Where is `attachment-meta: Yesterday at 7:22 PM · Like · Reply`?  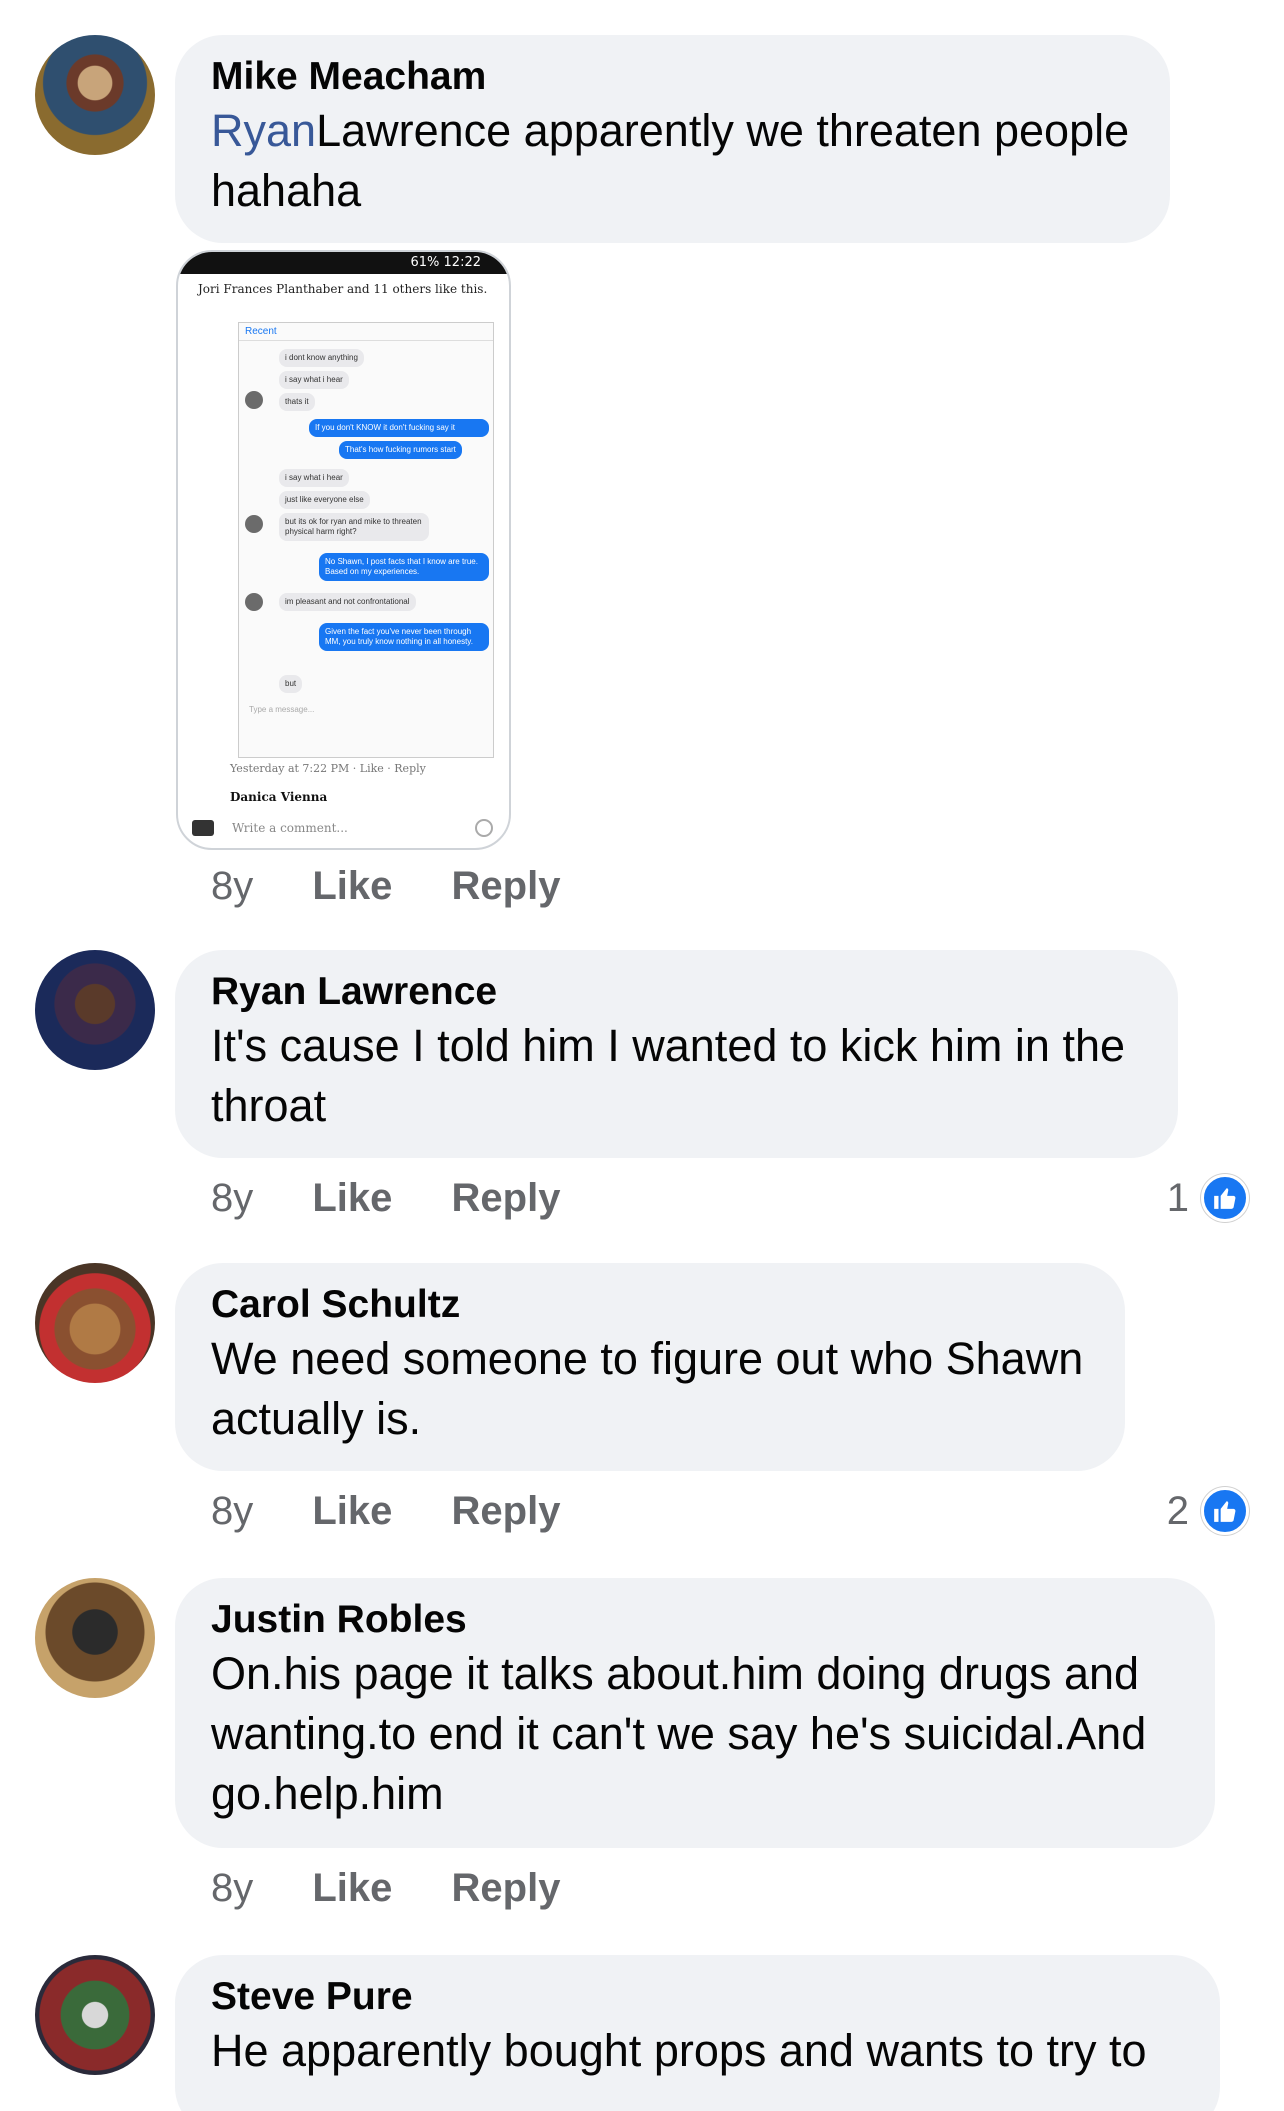 attachment-meta: Yesterday at 7:22 PM · Like · Reply is located at coordinates (328, 768).